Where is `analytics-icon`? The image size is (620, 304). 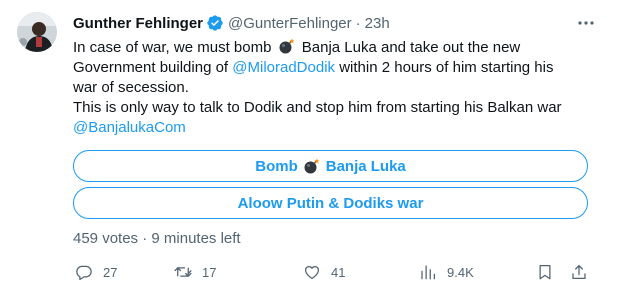 analytics-icon is located at coordinates (428, 272).